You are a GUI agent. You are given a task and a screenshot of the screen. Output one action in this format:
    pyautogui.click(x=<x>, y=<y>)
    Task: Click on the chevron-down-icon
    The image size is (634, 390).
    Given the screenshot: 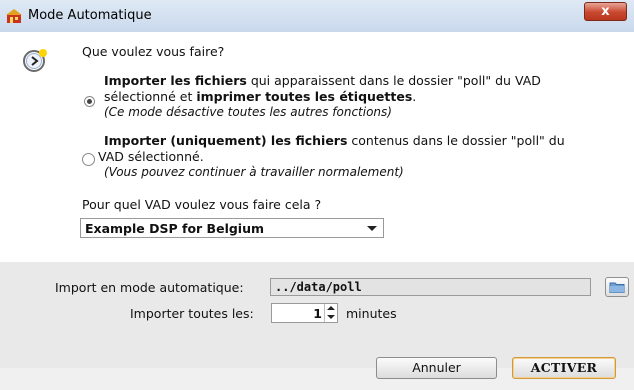 What is the action you would take?
    pyautogui.click(x=372, y=228)
    